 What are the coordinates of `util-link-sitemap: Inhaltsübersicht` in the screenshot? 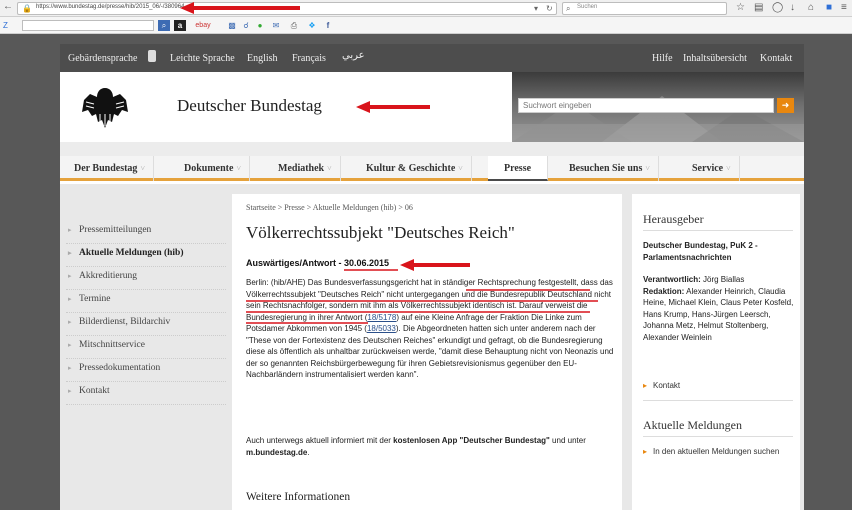 It's located at (715, 58).